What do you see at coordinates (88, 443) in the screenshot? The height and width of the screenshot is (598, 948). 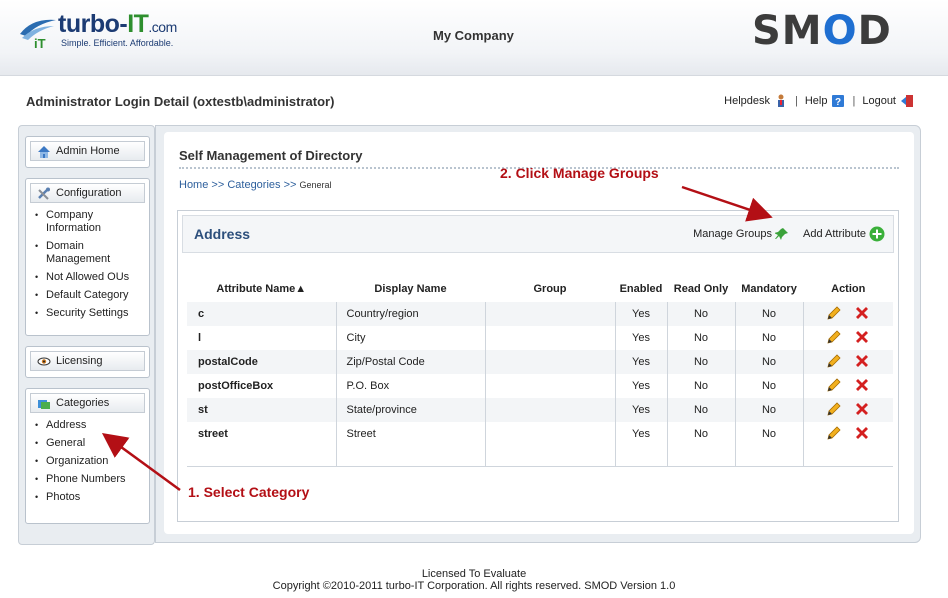 I see `sidebar-item-general: General` at bounding box center [88, 443].